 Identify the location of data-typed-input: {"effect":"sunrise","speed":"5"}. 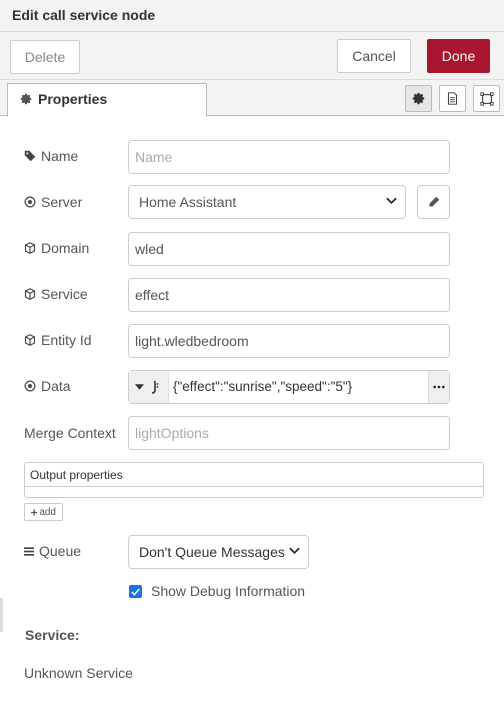
(289, 387).